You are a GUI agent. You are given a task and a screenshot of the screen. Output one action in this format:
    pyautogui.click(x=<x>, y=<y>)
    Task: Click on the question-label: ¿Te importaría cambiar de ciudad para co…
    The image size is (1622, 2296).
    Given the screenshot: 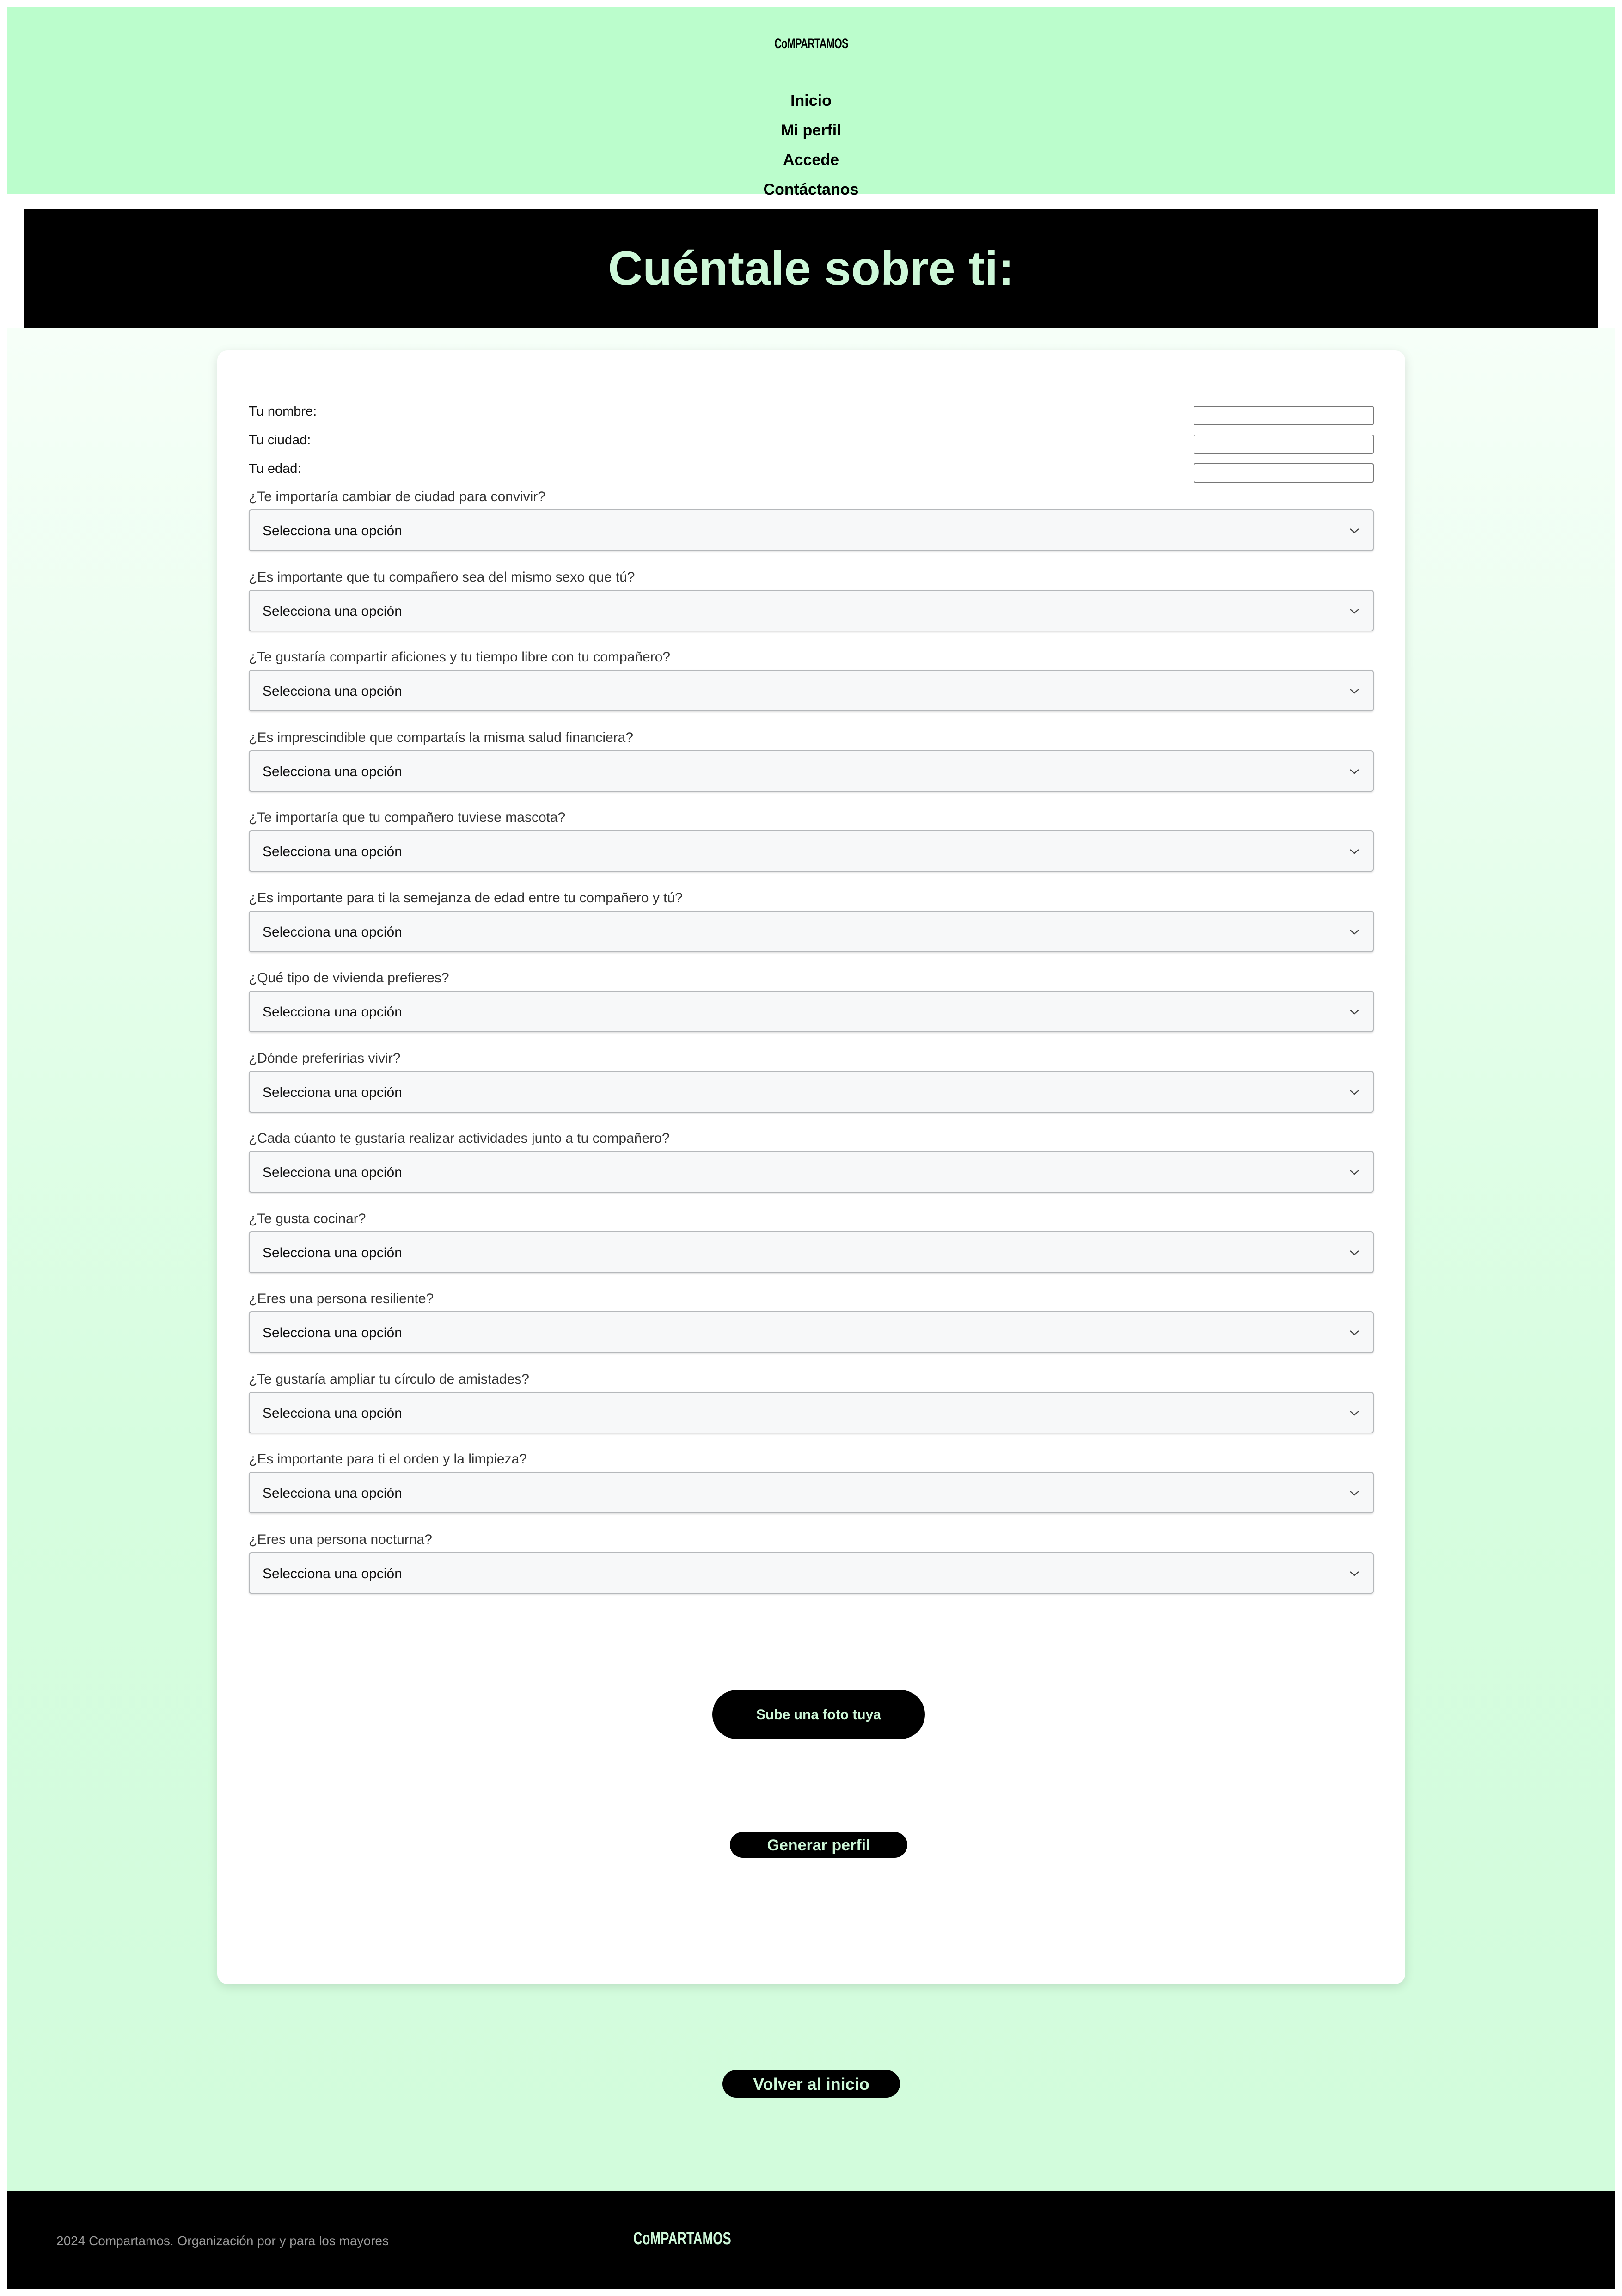 What is the action you would take?
    pyautogui.click(x=397, y=496)
    